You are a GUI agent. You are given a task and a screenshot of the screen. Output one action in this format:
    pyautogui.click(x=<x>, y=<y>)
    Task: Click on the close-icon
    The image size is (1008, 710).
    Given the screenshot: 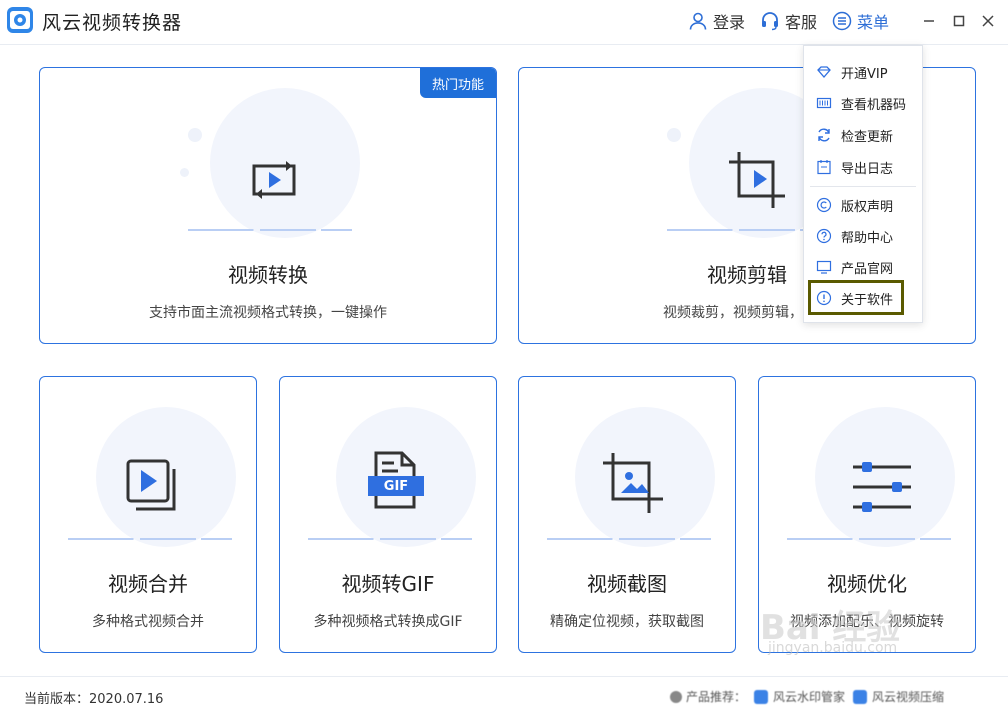 What is the action you would take?
    pyautogui.click(x=988, y=21)
    